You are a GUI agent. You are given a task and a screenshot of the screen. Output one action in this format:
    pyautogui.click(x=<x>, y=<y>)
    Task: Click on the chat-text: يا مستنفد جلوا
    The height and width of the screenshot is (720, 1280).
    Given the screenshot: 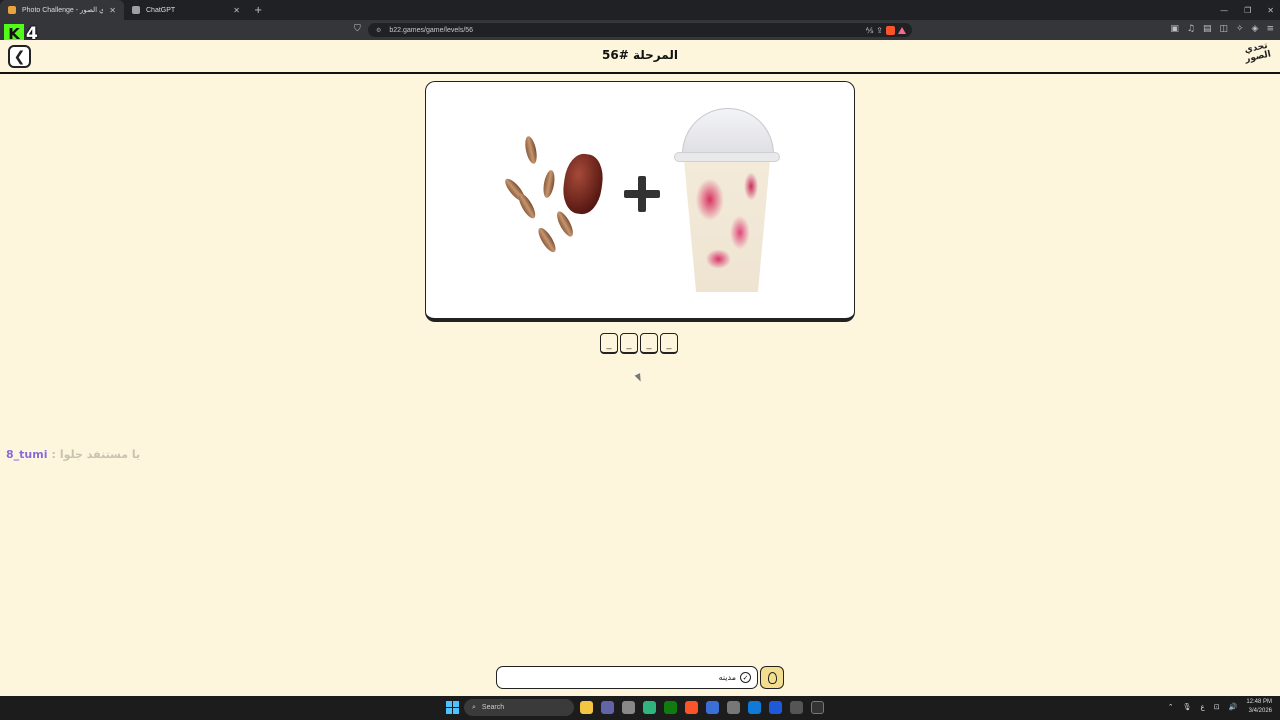 What is the action you would take?
    pyautogui.click(x=100, y=454)
    